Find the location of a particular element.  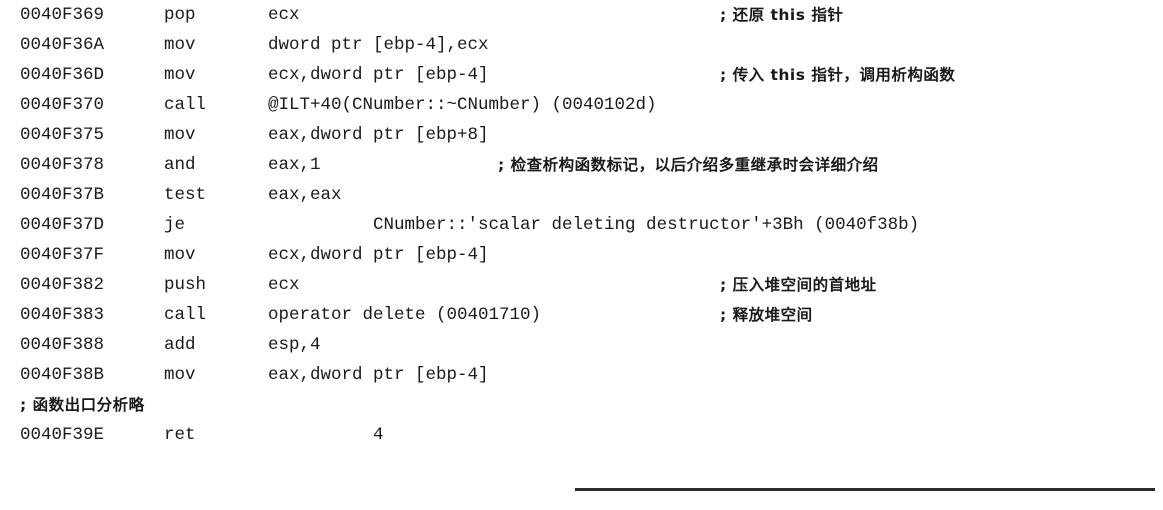

address: 0040F369 is located at coordinates (62, 15).